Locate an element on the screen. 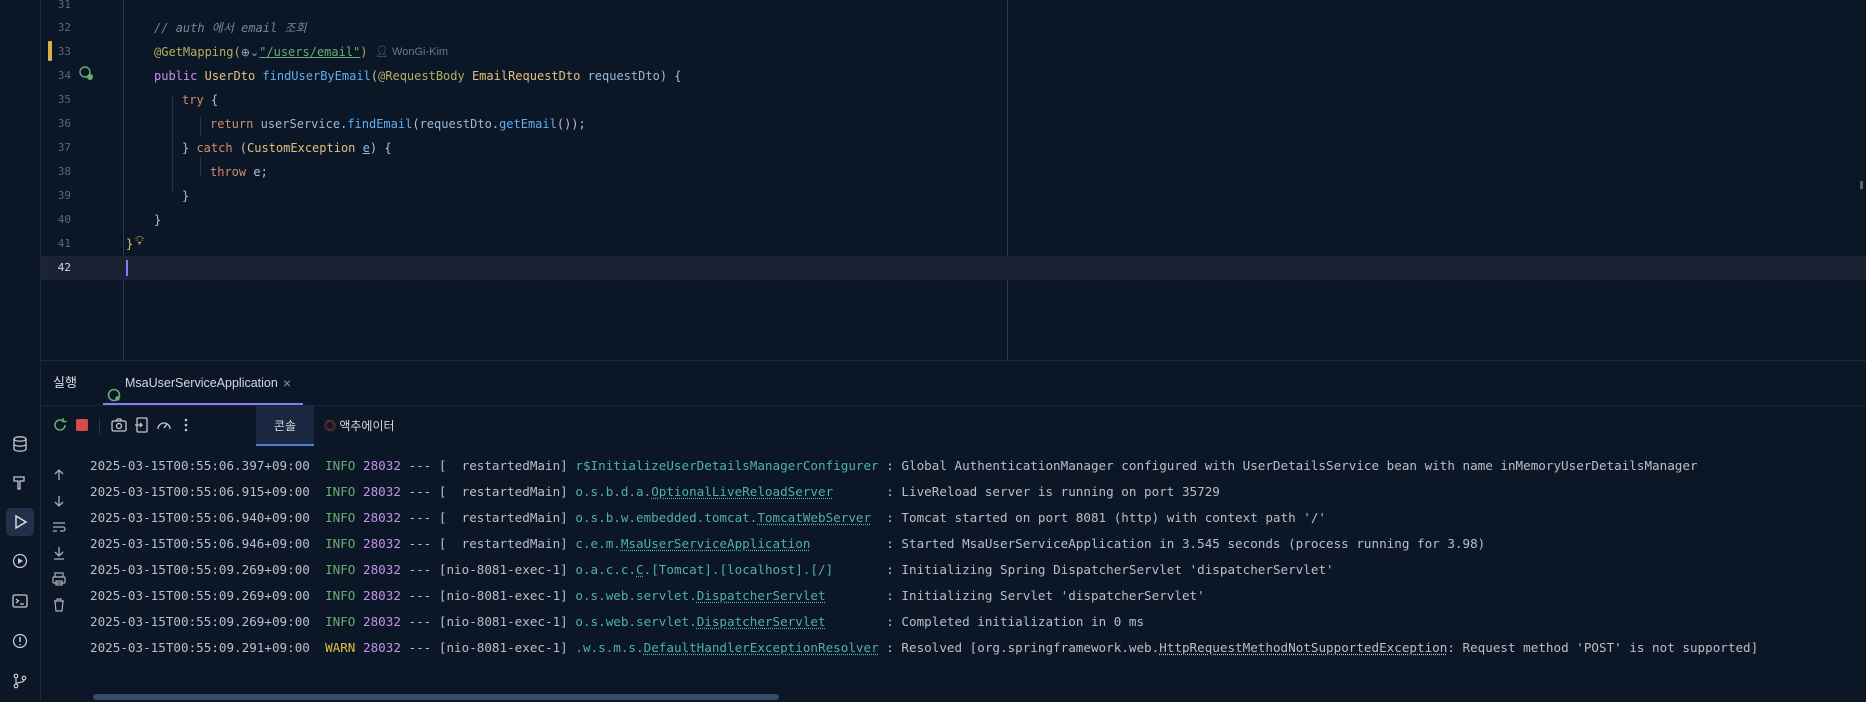 Image resolution: width=1866 pixels, height=702 pixels. scroll-up-icon is located at coordinates (59, 475).